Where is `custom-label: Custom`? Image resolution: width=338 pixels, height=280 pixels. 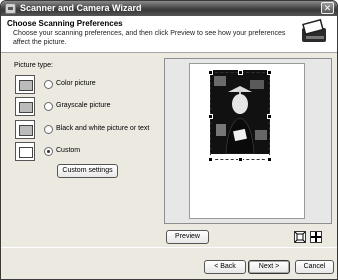 custom-label: Custom is located at coordinates (68, 150).